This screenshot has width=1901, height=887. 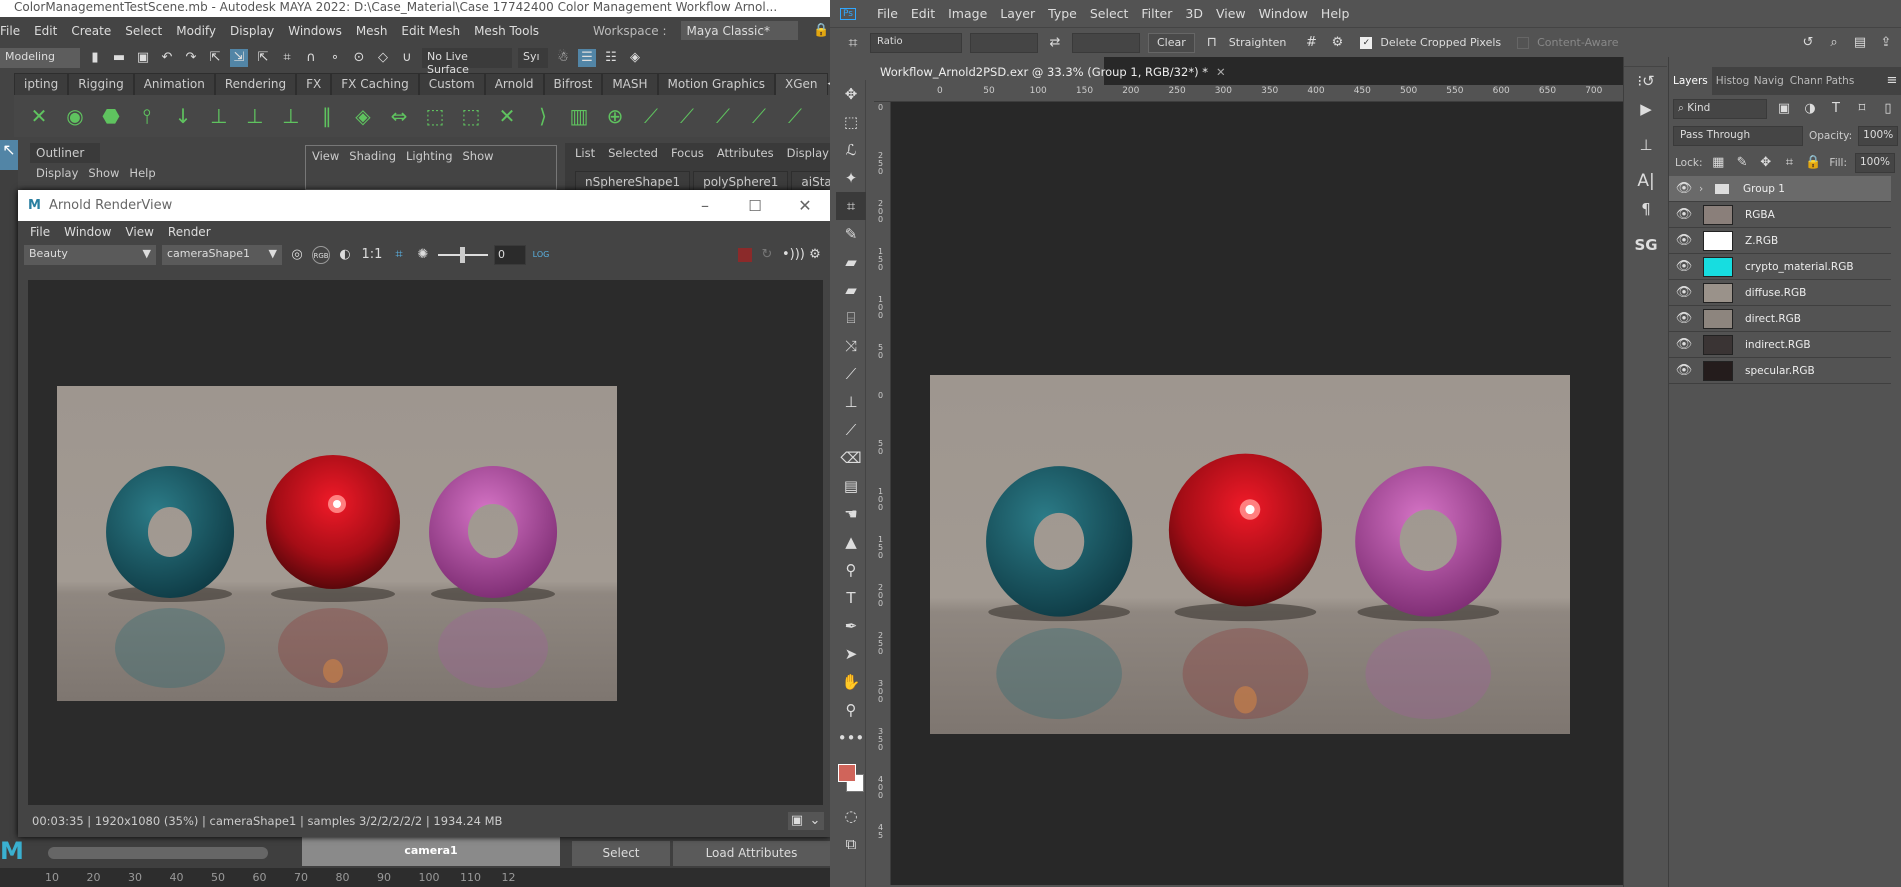 I want to click on content-aware-checkbox, so click(x=1523, y=42).